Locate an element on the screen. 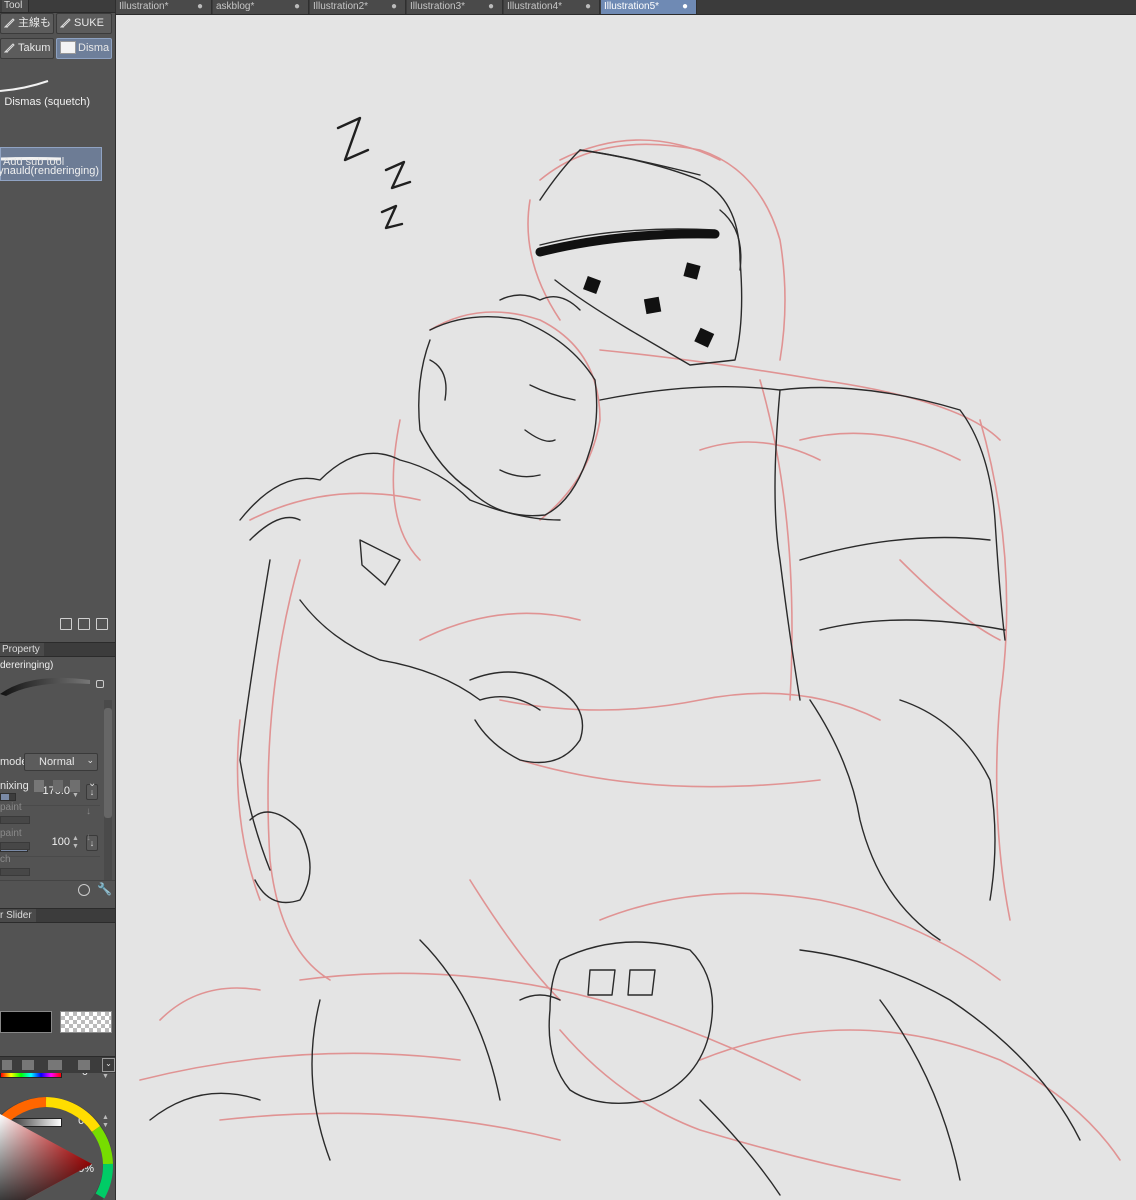 The height and width of the screenshot is (1200, 1136). property-panel-tab: Property is located at coordinates (22, 649).